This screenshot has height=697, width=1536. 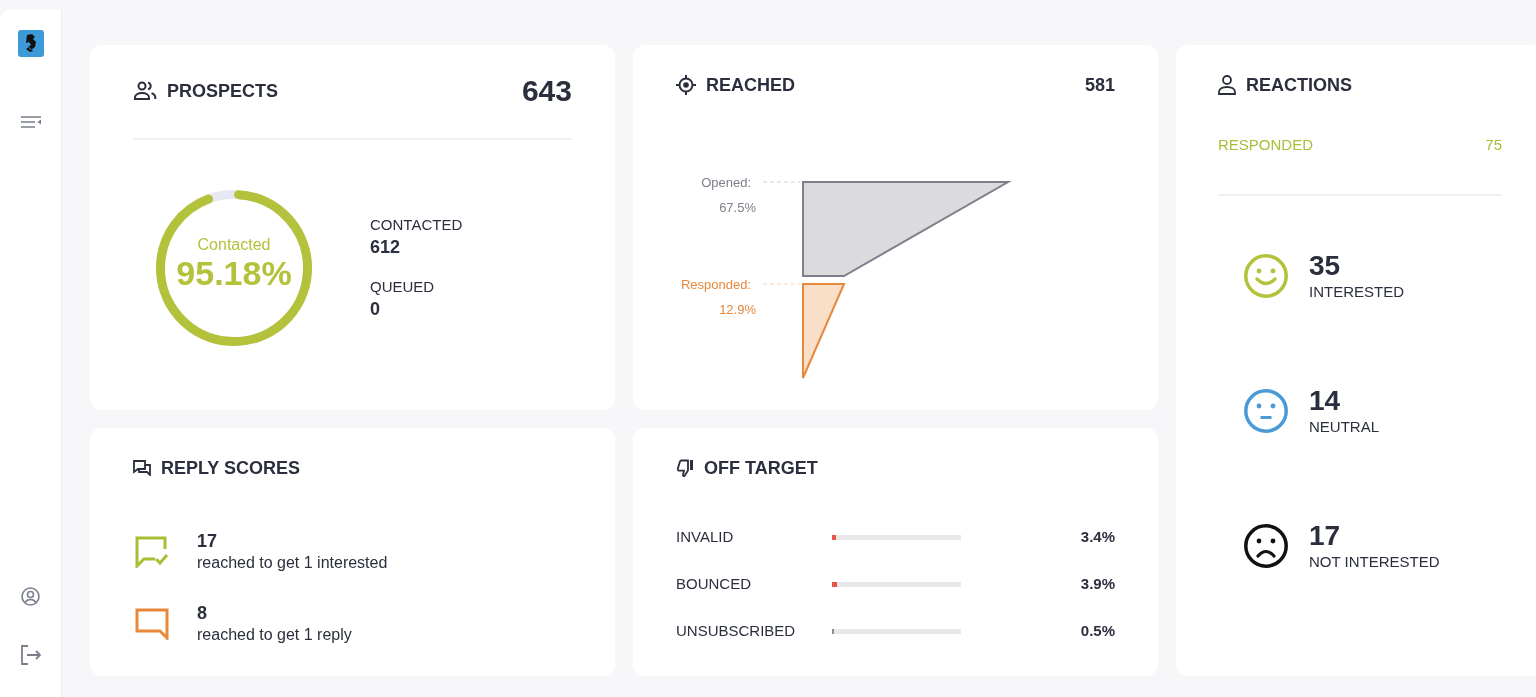 I want to click on target-icon, so click(x=686, y=85).